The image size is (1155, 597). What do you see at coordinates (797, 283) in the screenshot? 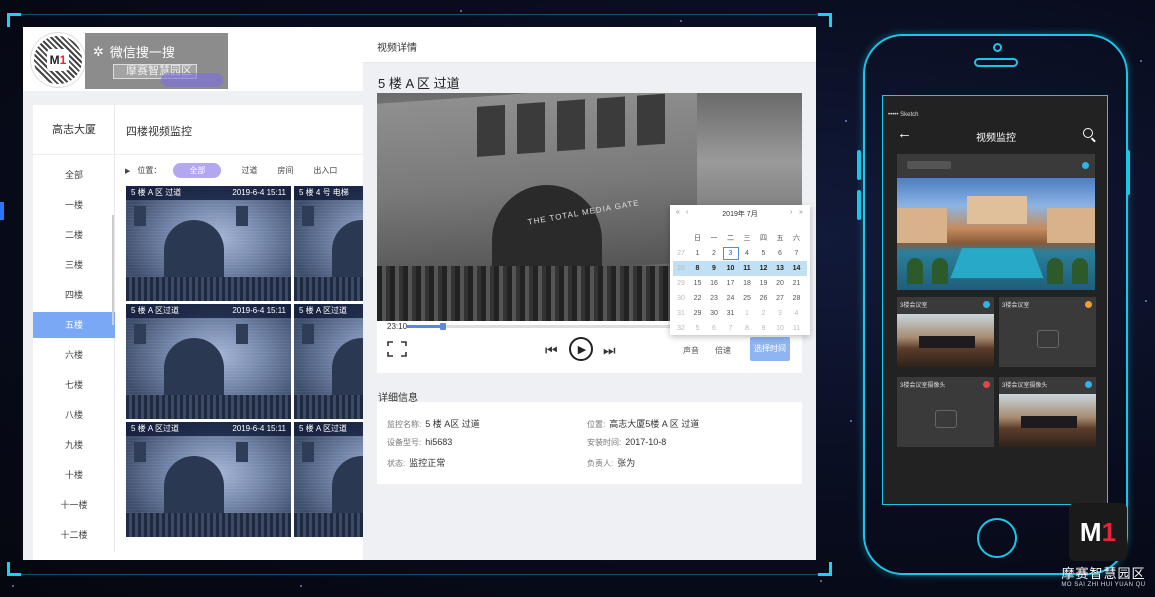
I see `calendar-day: 21` at bounding box center [797, 283].